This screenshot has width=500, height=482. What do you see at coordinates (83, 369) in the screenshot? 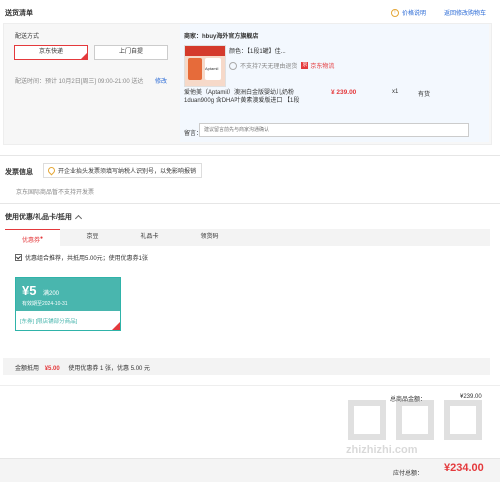
I see `discount-summary: 金额抵用 ¥5.00 使用优惠券 1 张，优惠 5.00 元` at bounding box center [83, 369].